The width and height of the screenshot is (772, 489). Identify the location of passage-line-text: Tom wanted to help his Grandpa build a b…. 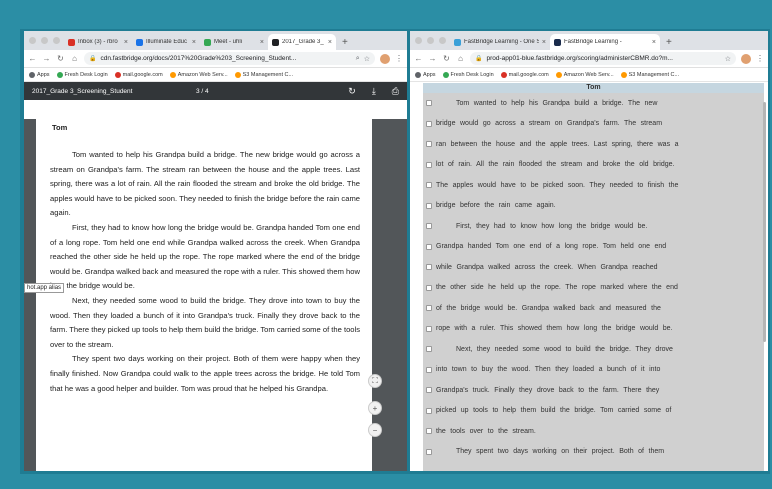
(546, 103).